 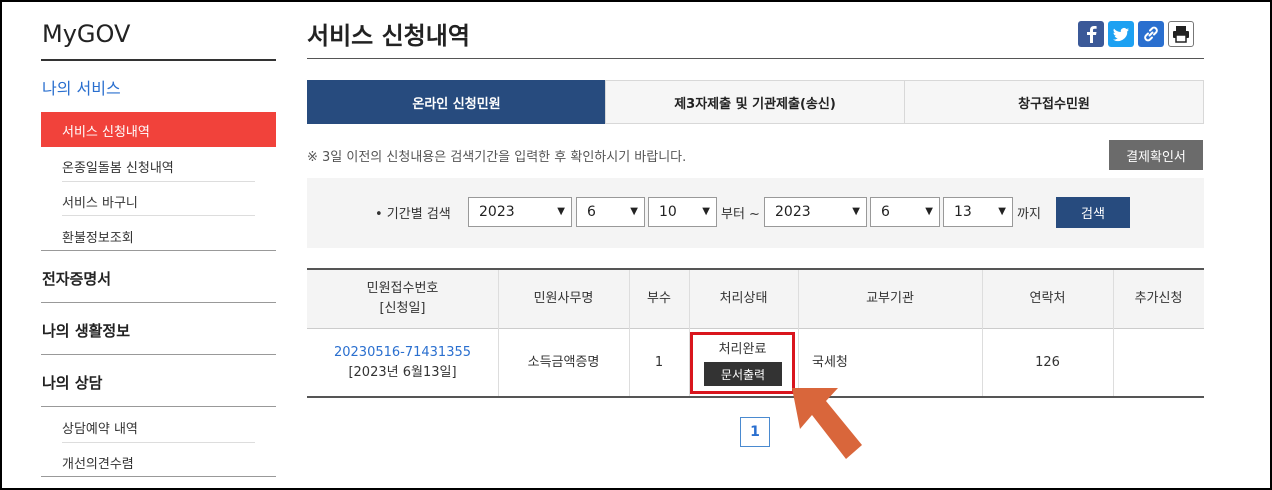 I want to click on page-title: 서비스 신청내역, so click(x=388, y=36).